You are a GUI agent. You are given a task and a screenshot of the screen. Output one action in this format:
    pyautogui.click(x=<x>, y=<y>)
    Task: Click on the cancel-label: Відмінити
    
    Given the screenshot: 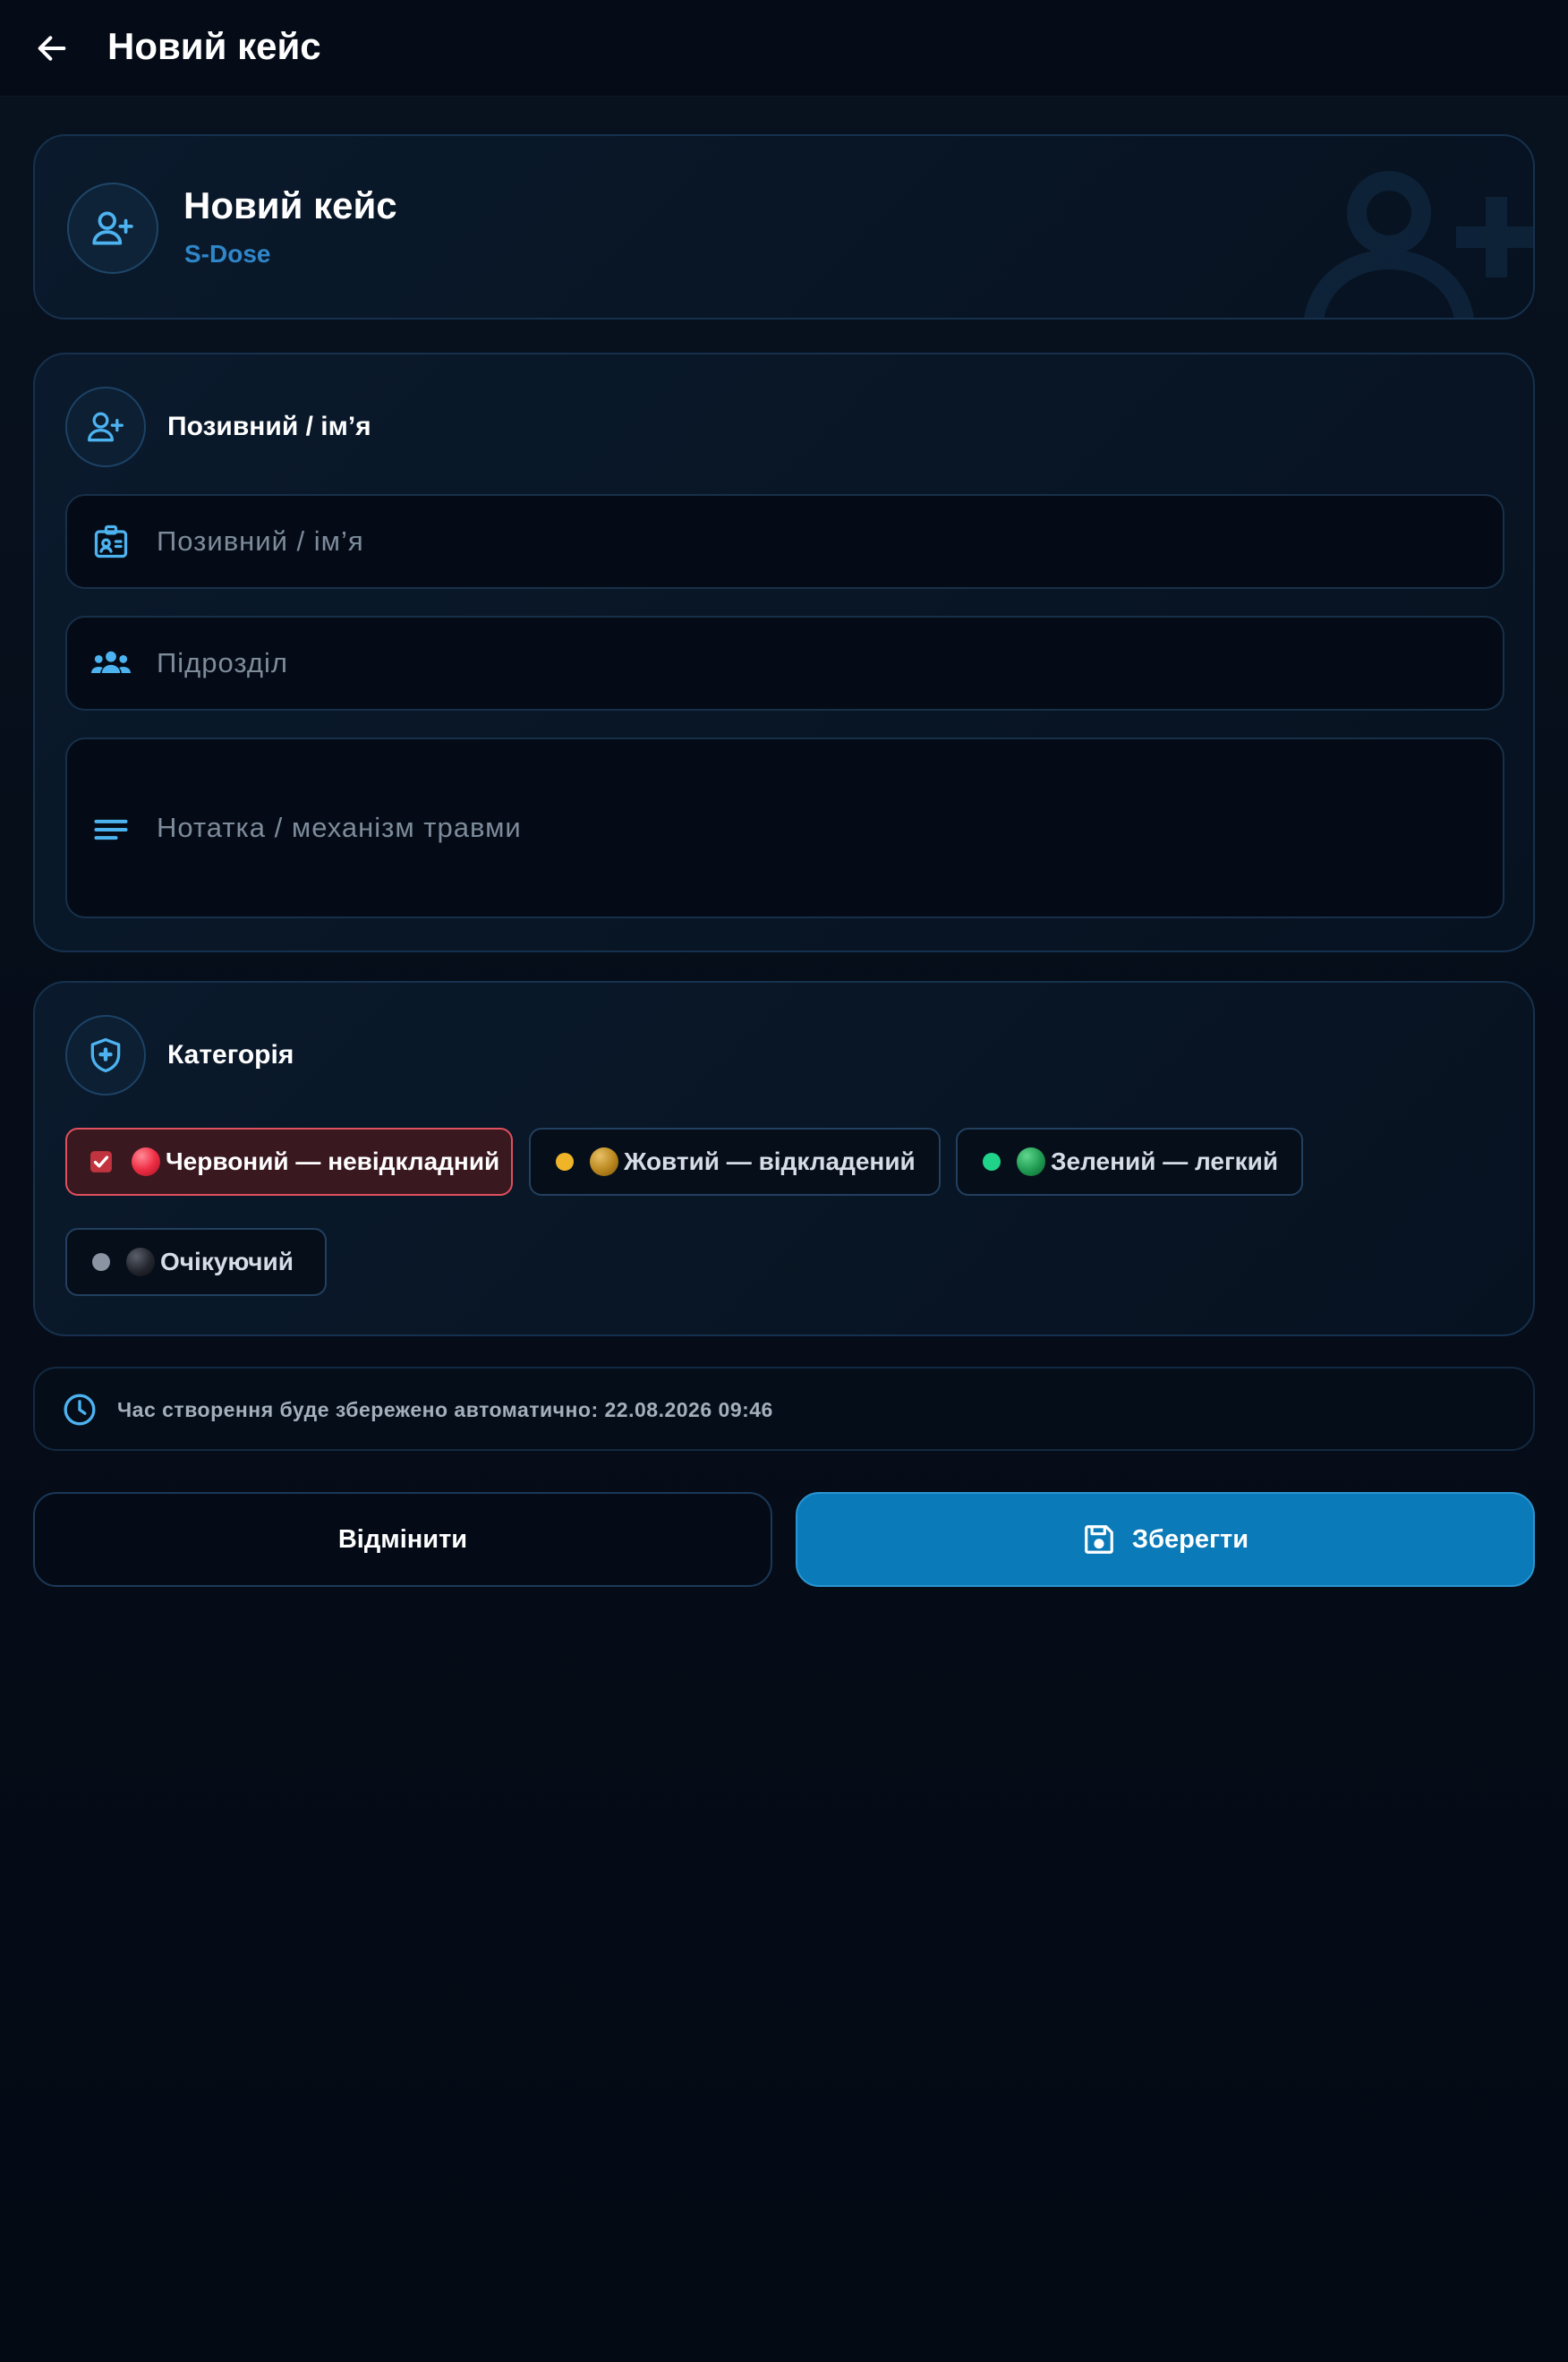 What is the action you would take?
    pyautogui.click(x=402, y=1539)
    